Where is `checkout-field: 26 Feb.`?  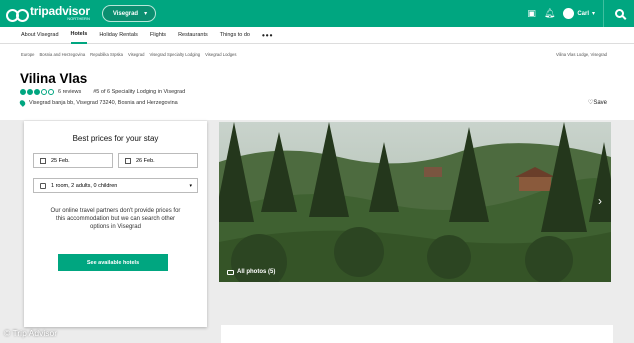
checkout-field: 26 Feb. is located at coordinates (158, 160).